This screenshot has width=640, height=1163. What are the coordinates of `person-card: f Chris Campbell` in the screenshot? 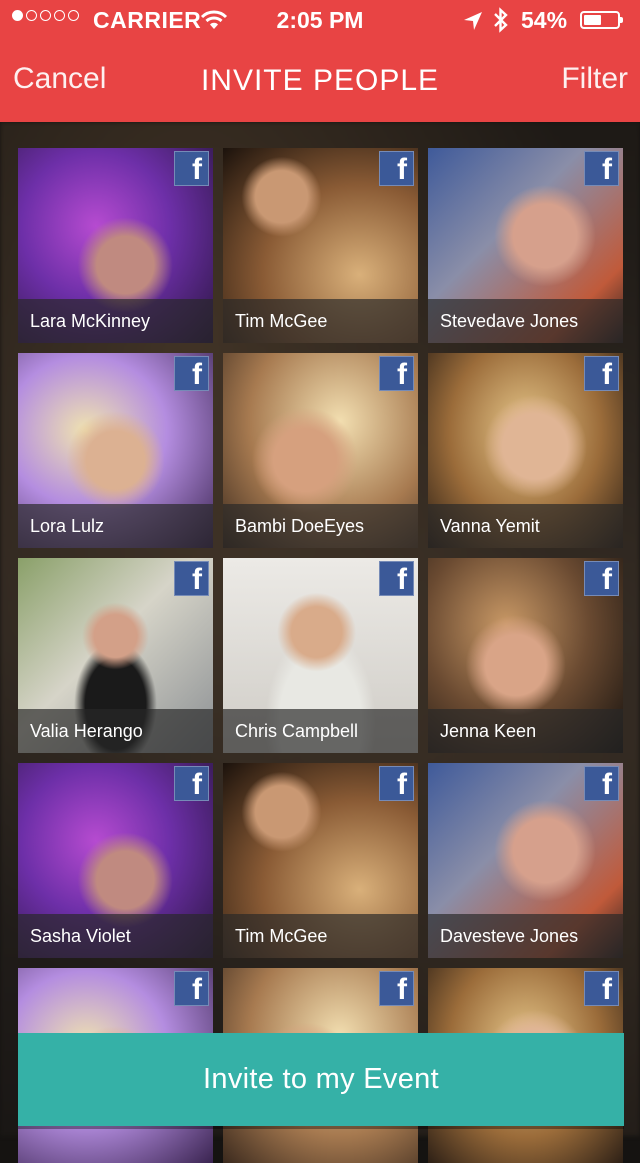 It's located at (320, 655).